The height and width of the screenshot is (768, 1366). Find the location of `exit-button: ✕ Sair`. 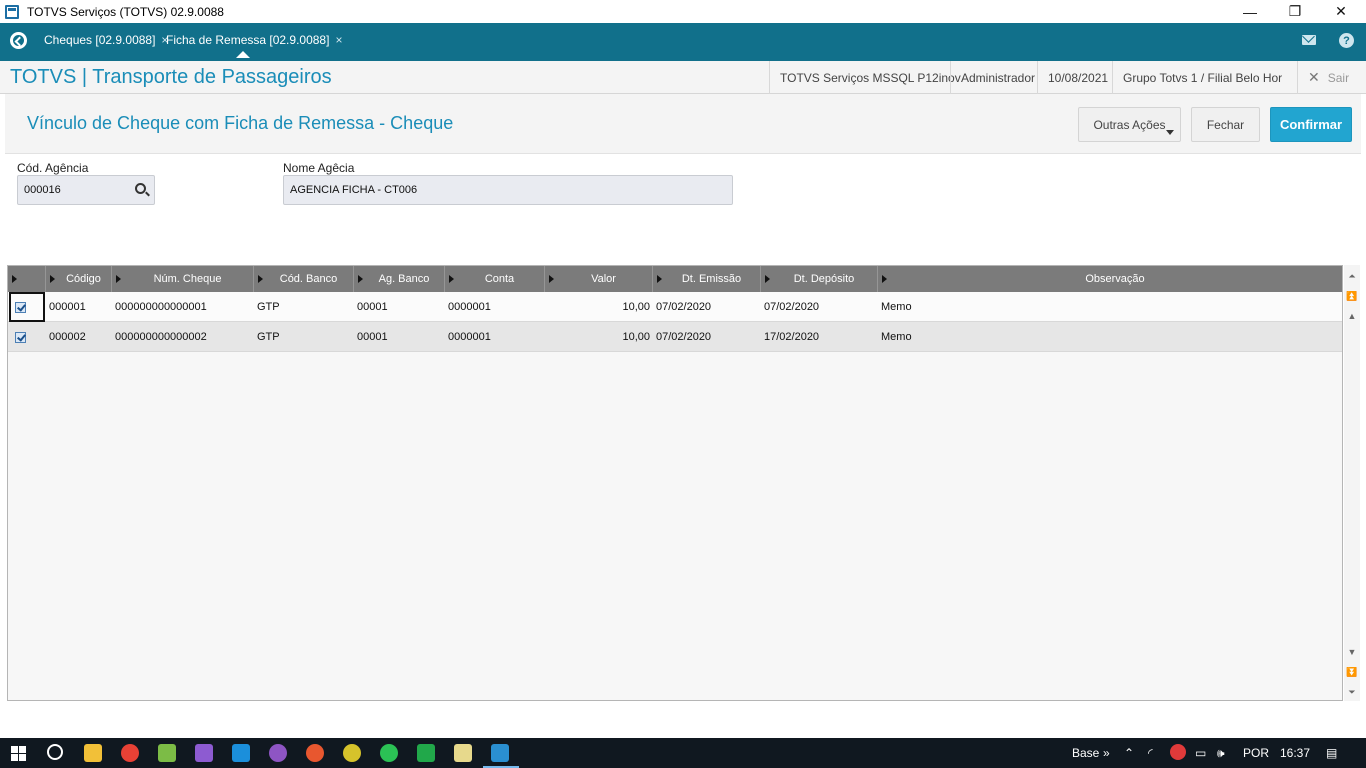

exit-button: ✕ Sair is located at coordinates (1328, 77).